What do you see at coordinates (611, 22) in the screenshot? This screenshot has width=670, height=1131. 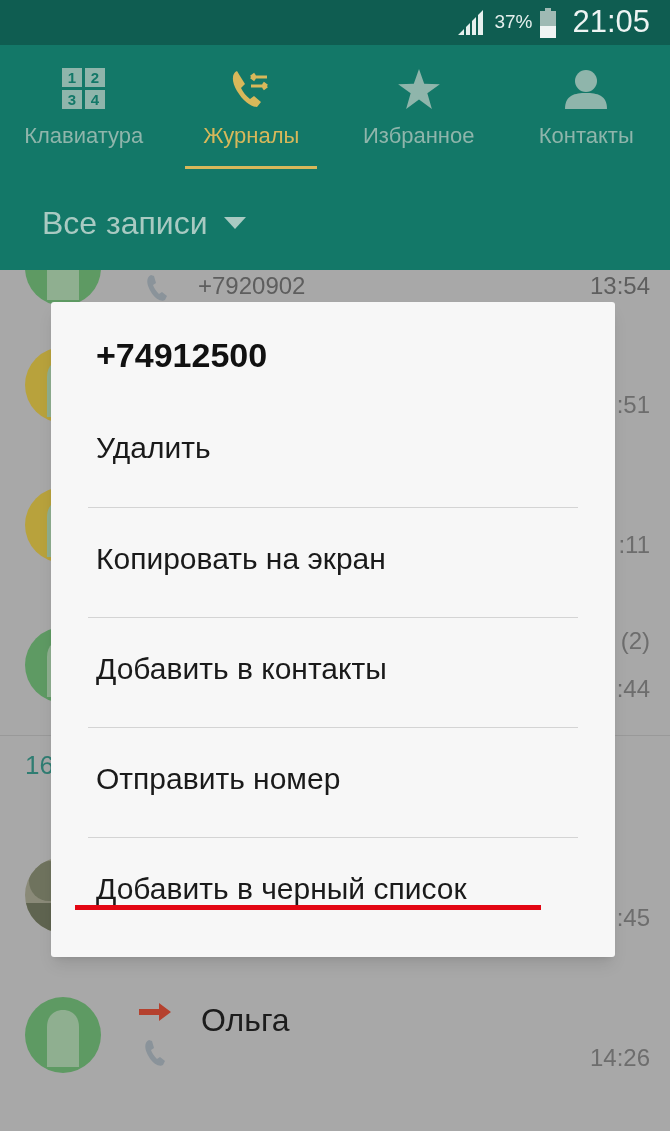 I see `clock: 21:05` at bounding box center [611, 22].